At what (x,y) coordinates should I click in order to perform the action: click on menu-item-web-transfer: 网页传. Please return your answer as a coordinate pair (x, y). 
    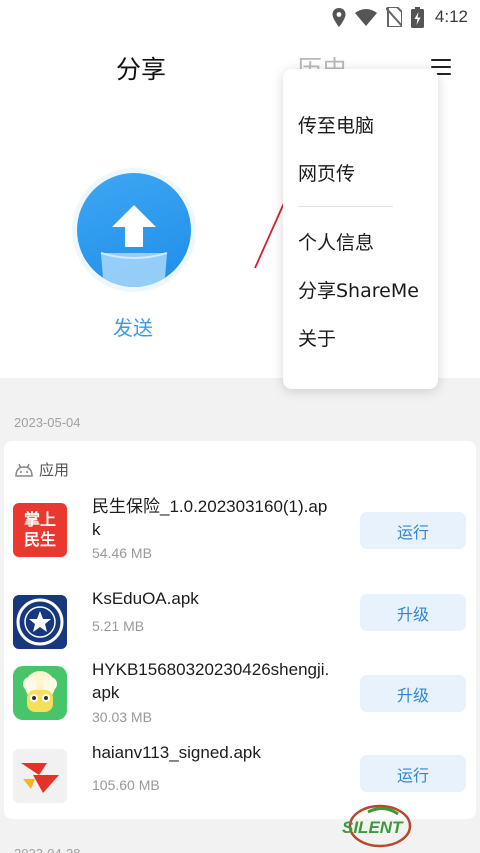
    Looking at the image, I should click on (326, 172).